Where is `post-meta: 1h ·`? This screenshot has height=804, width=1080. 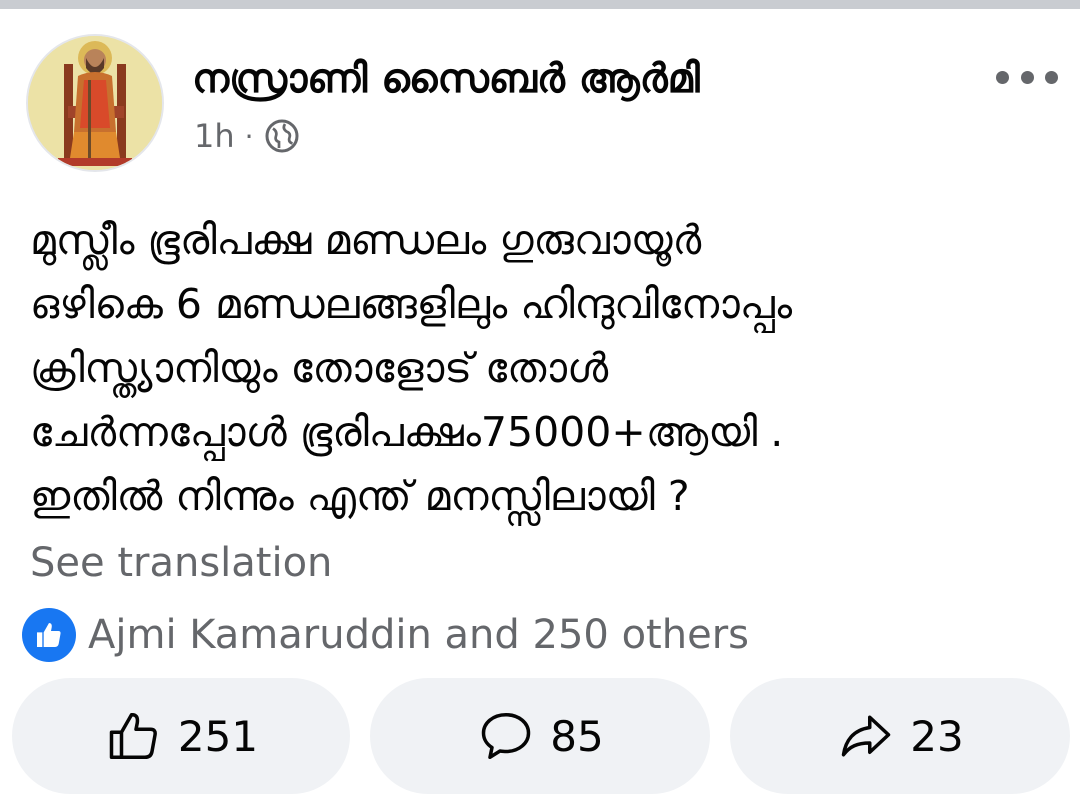
post-meta: 1h · is located at coordinates (247, 136).